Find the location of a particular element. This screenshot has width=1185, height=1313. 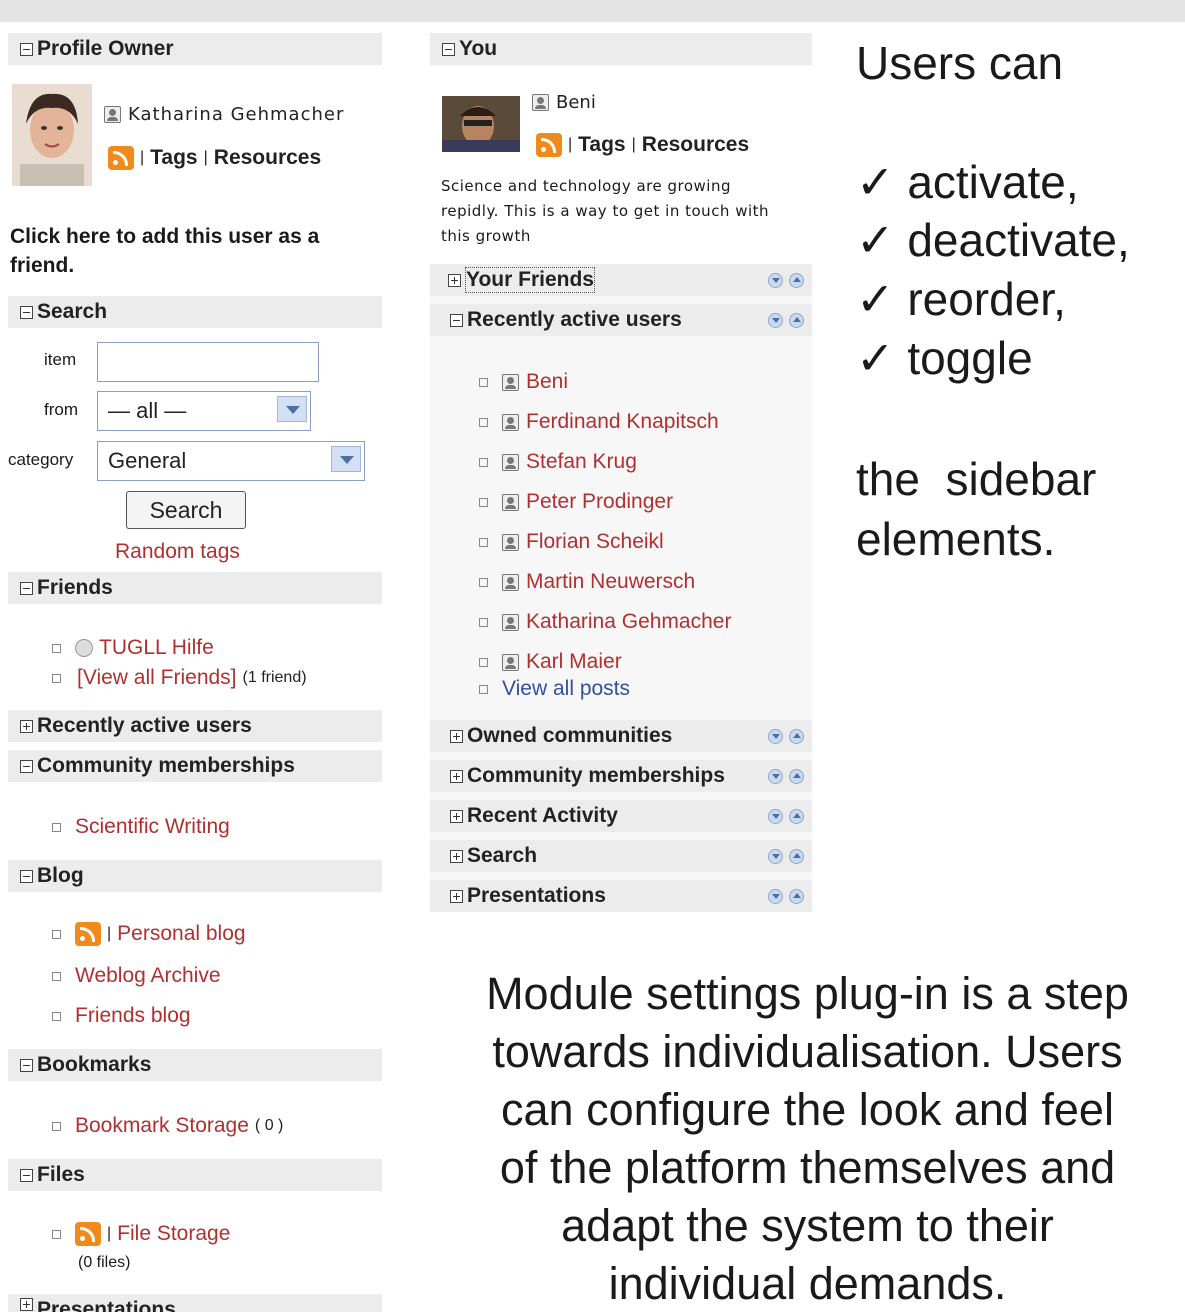

action-item: ✓ activate, is located at coordinates (967, 182).